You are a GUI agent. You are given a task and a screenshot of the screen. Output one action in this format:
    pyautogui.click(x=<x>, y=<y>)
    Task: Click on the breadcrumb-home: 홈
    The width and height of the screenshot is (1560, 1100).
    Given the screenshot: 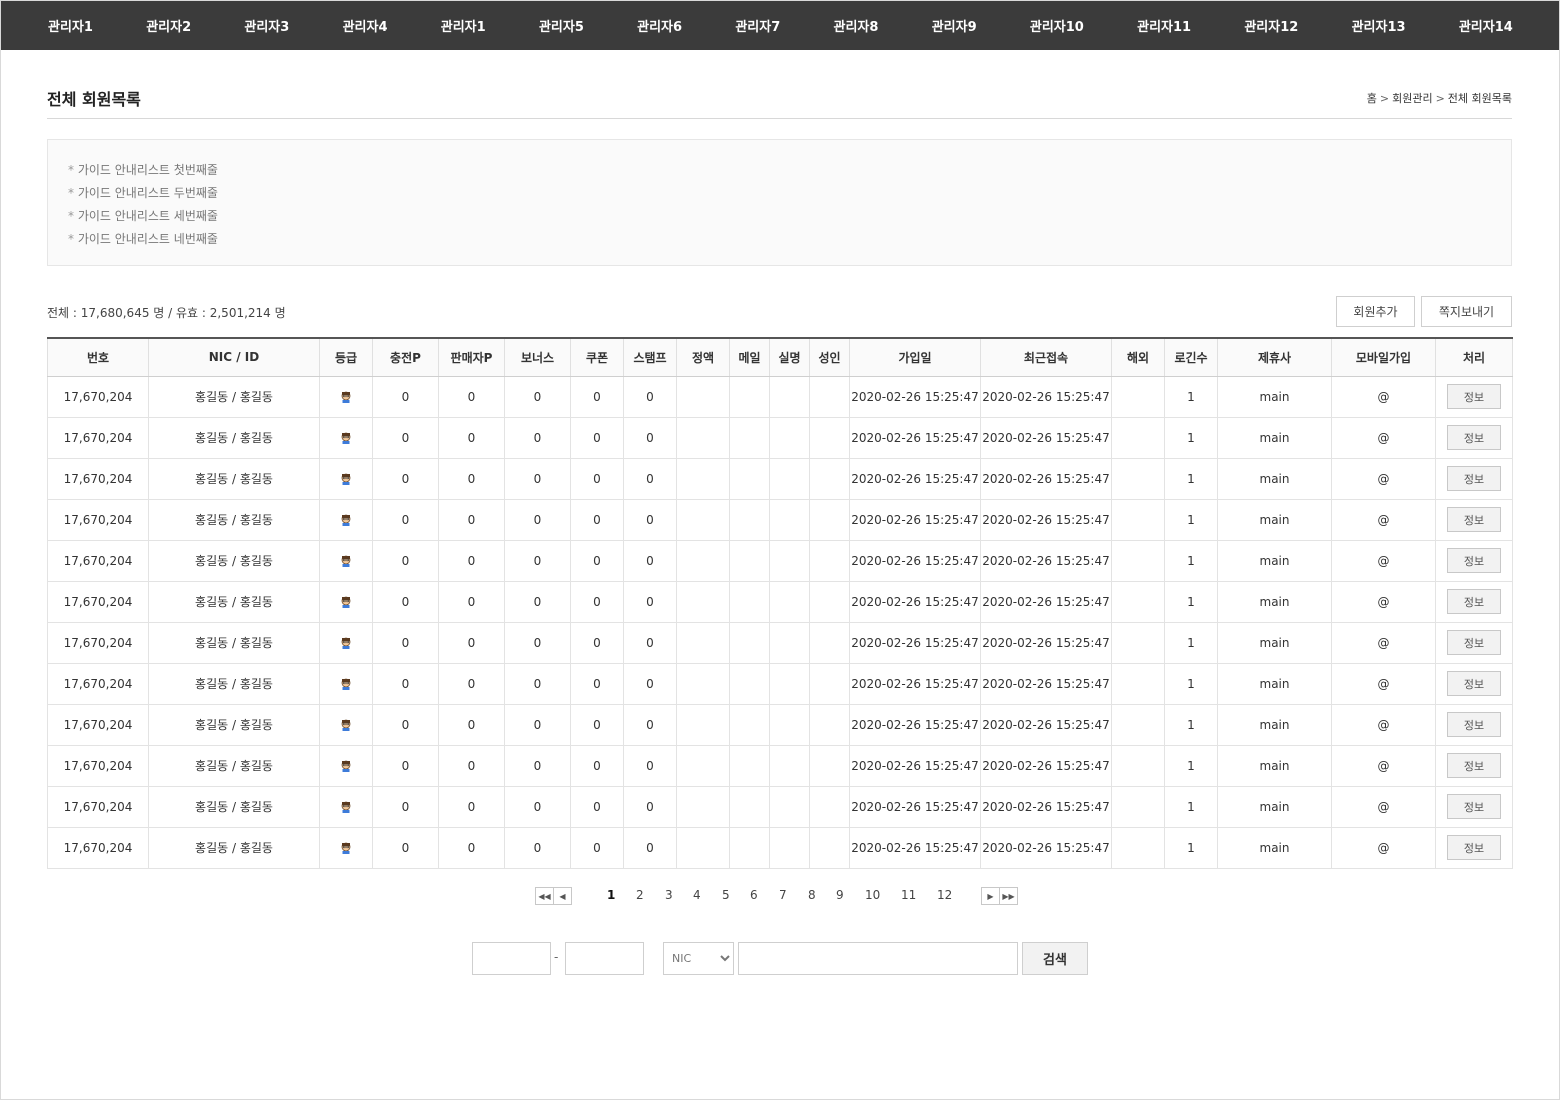 What is the action you would take?
    pyautogui.click(x=1372, y=98)
    